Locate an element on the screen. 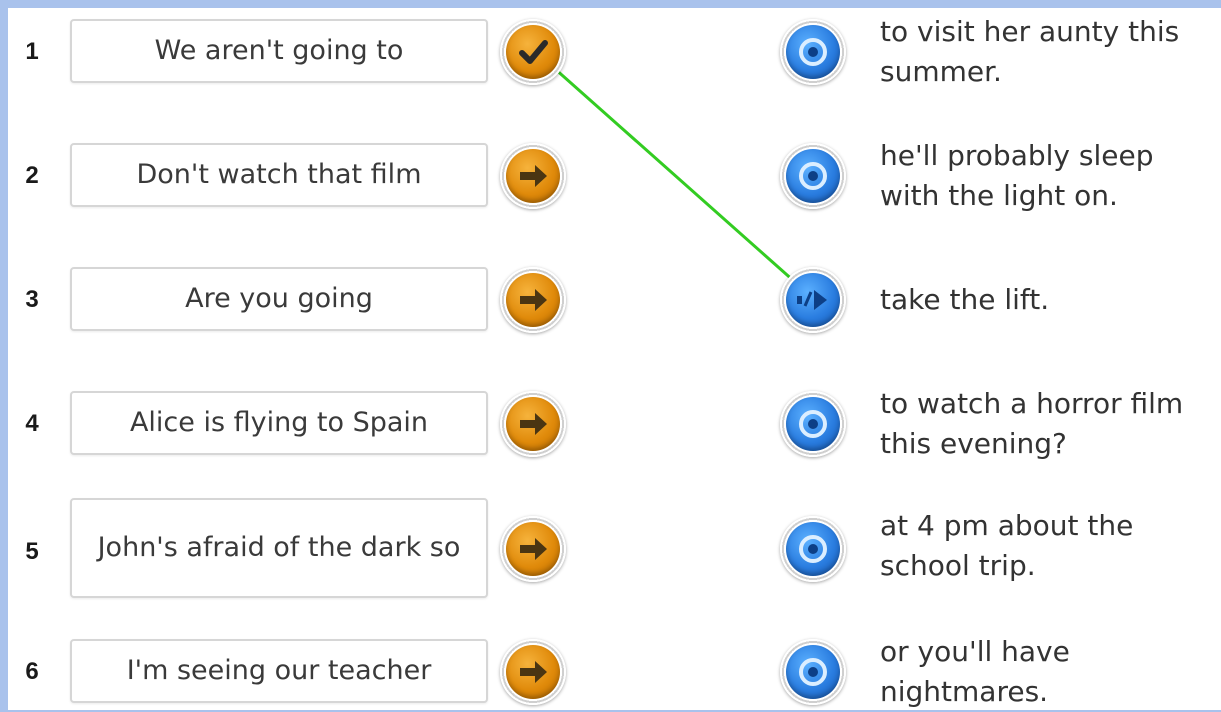 Image resolution: width=1221 pixels, height=712 pixels. phrase-box: I'm seeing our teacher is located at coordinates (279, 671).